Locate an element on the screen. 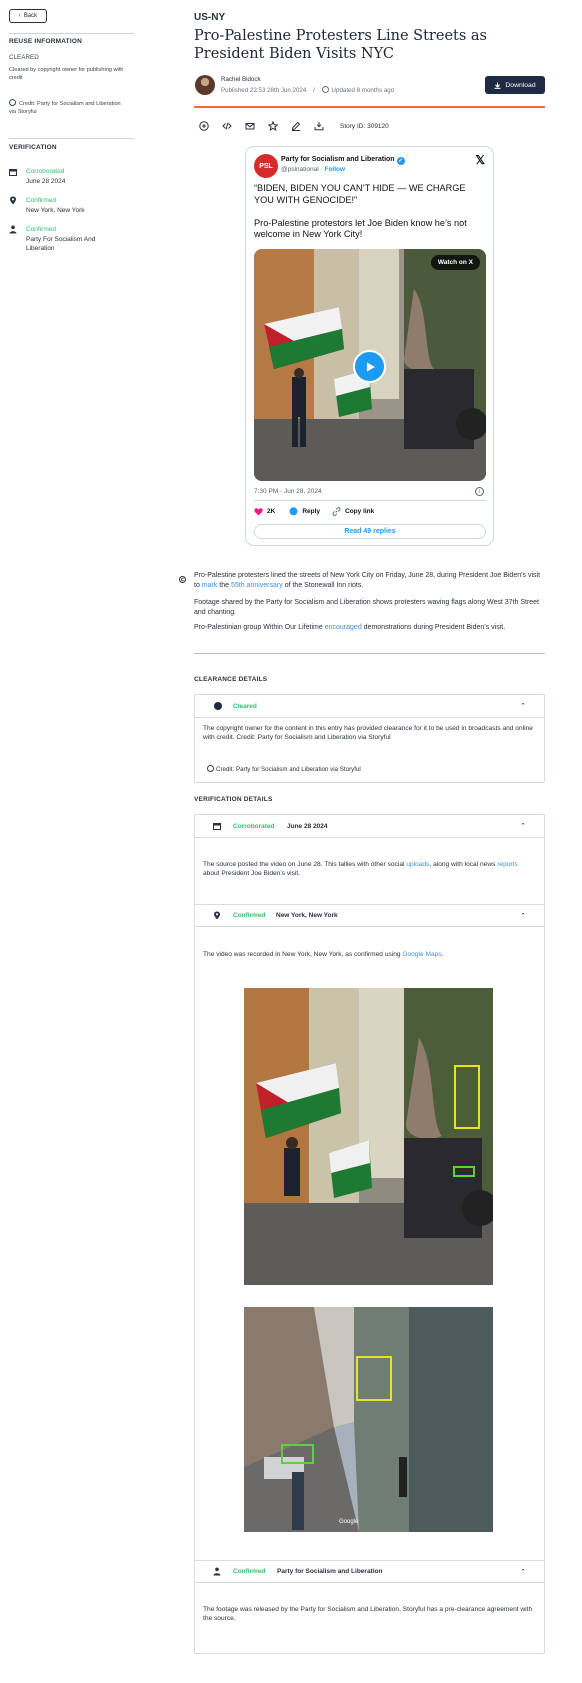 This screenshot has height=1683, width=582. clearance-heading: CLEARANCE DETAILS is located at coordinates (231, 679).